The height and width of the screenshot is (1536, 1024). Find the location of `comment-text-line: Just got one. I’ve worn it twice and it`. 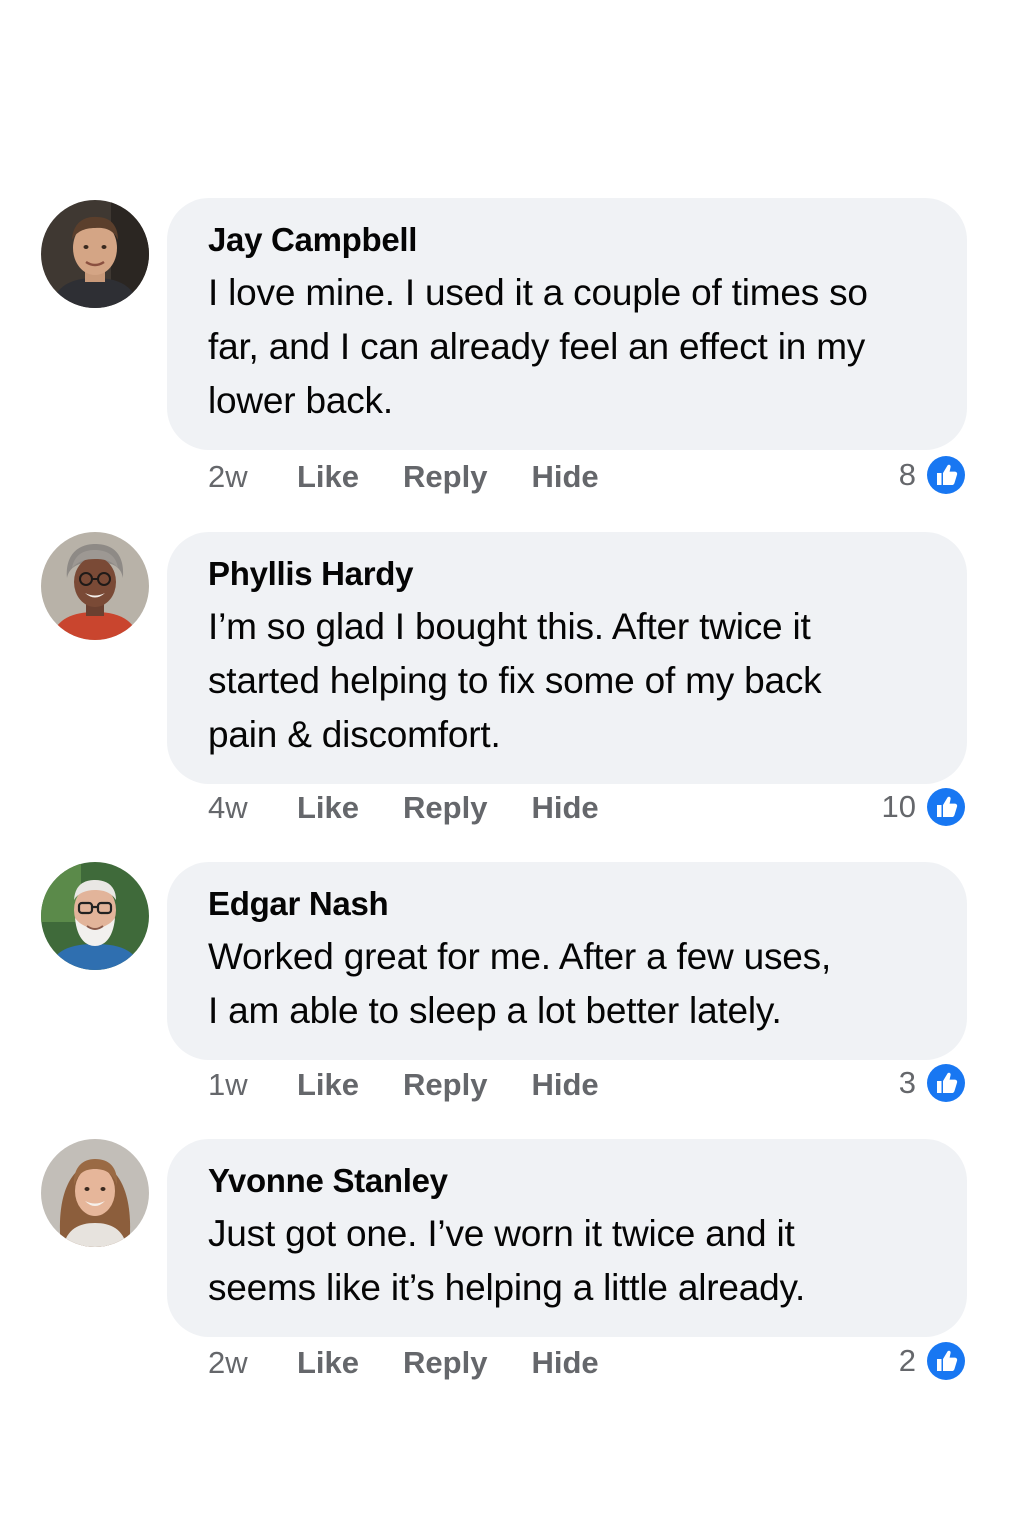

comment-text-line: Just got one. I’ve worn it twice and it is located at coordinates (501, 1233).